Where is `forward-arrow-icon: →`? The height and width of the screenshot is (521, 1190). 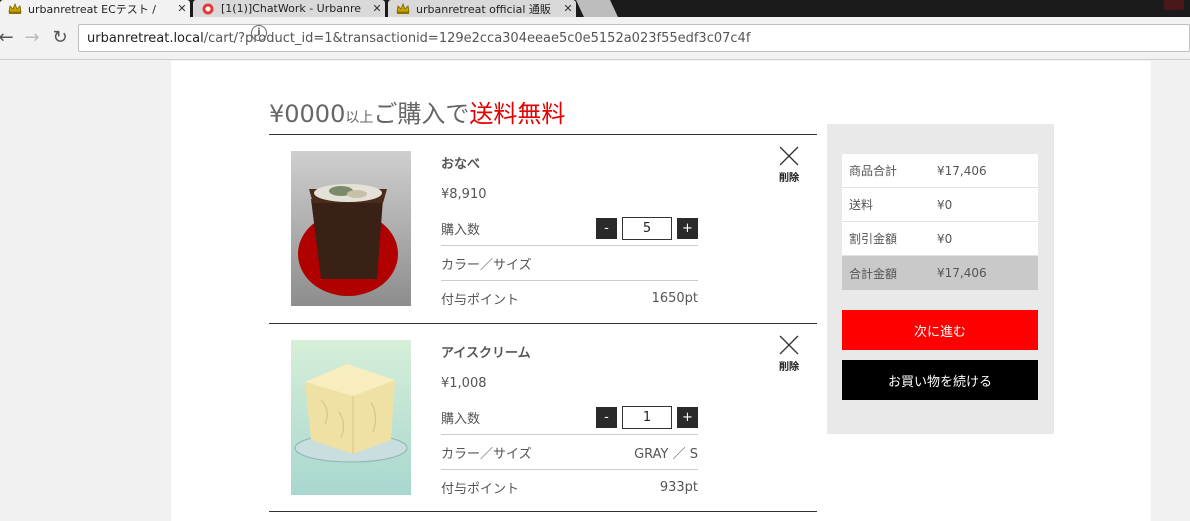
forward-arrow-icon: → is located at coordinates (32, 38).